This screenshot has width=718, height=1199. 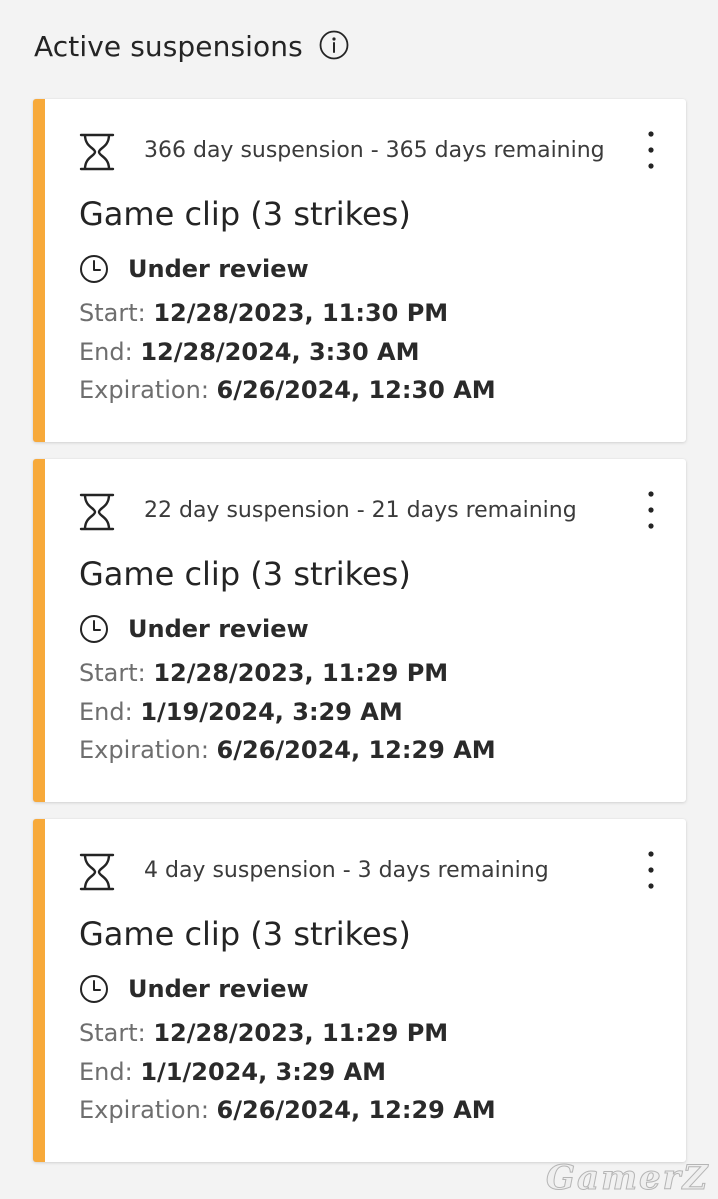 I want to click on info-icon, so click(x=334, y=45).